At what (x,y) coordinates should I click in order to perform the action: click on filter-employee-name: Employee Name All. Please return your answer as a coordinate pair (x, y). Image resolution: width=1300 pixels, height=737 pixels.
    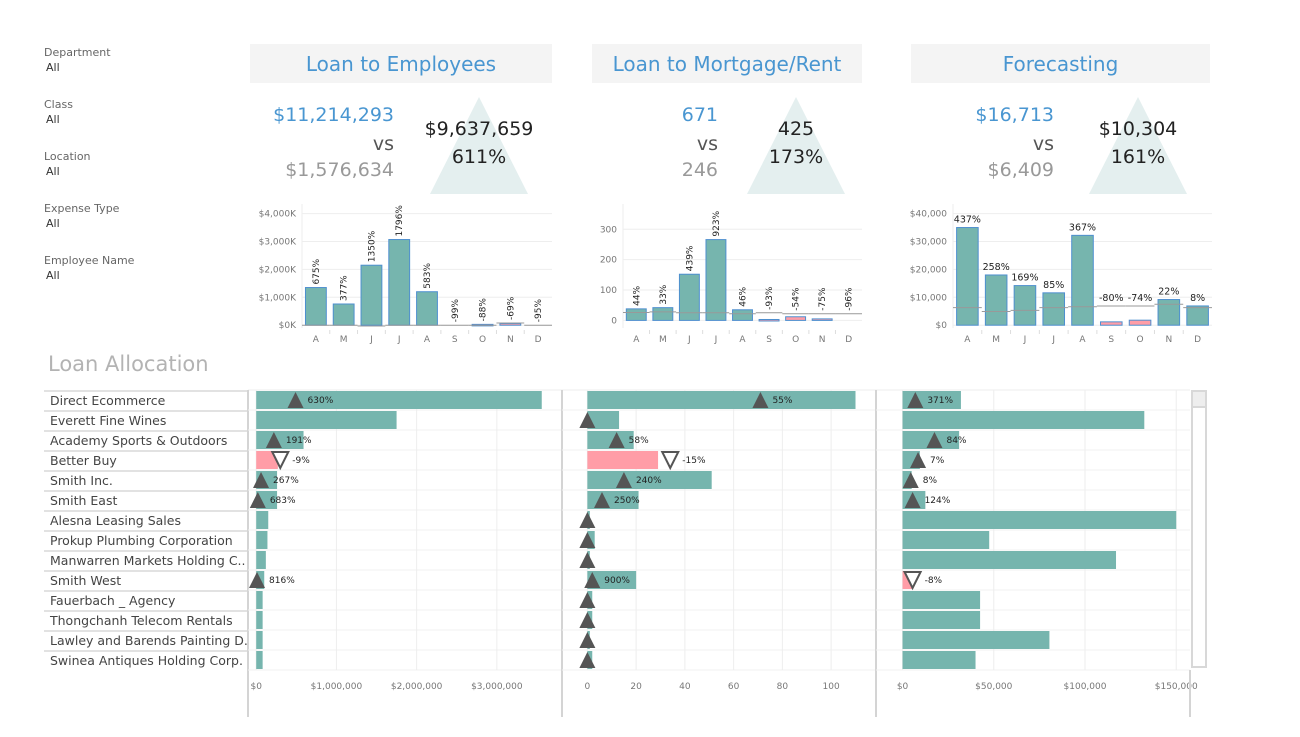
    Looking at the image, I should click on (89, 268).